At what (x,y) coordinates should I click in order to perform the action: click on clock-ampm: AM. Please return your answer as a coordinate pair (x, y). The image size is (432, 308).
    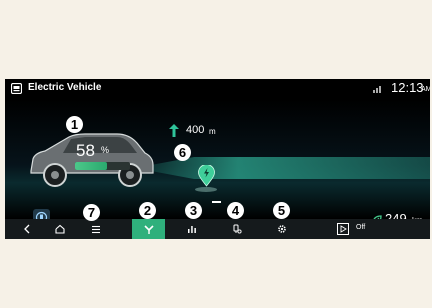
    Looking at the image, I should click on (425, 89).